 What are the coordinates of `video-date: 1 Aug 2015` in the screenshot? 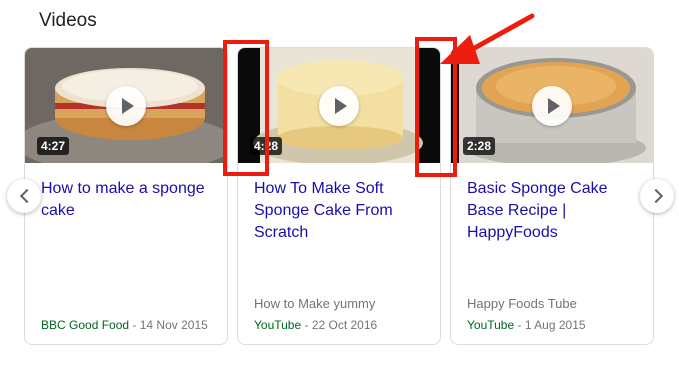 It's located at (555, 325).